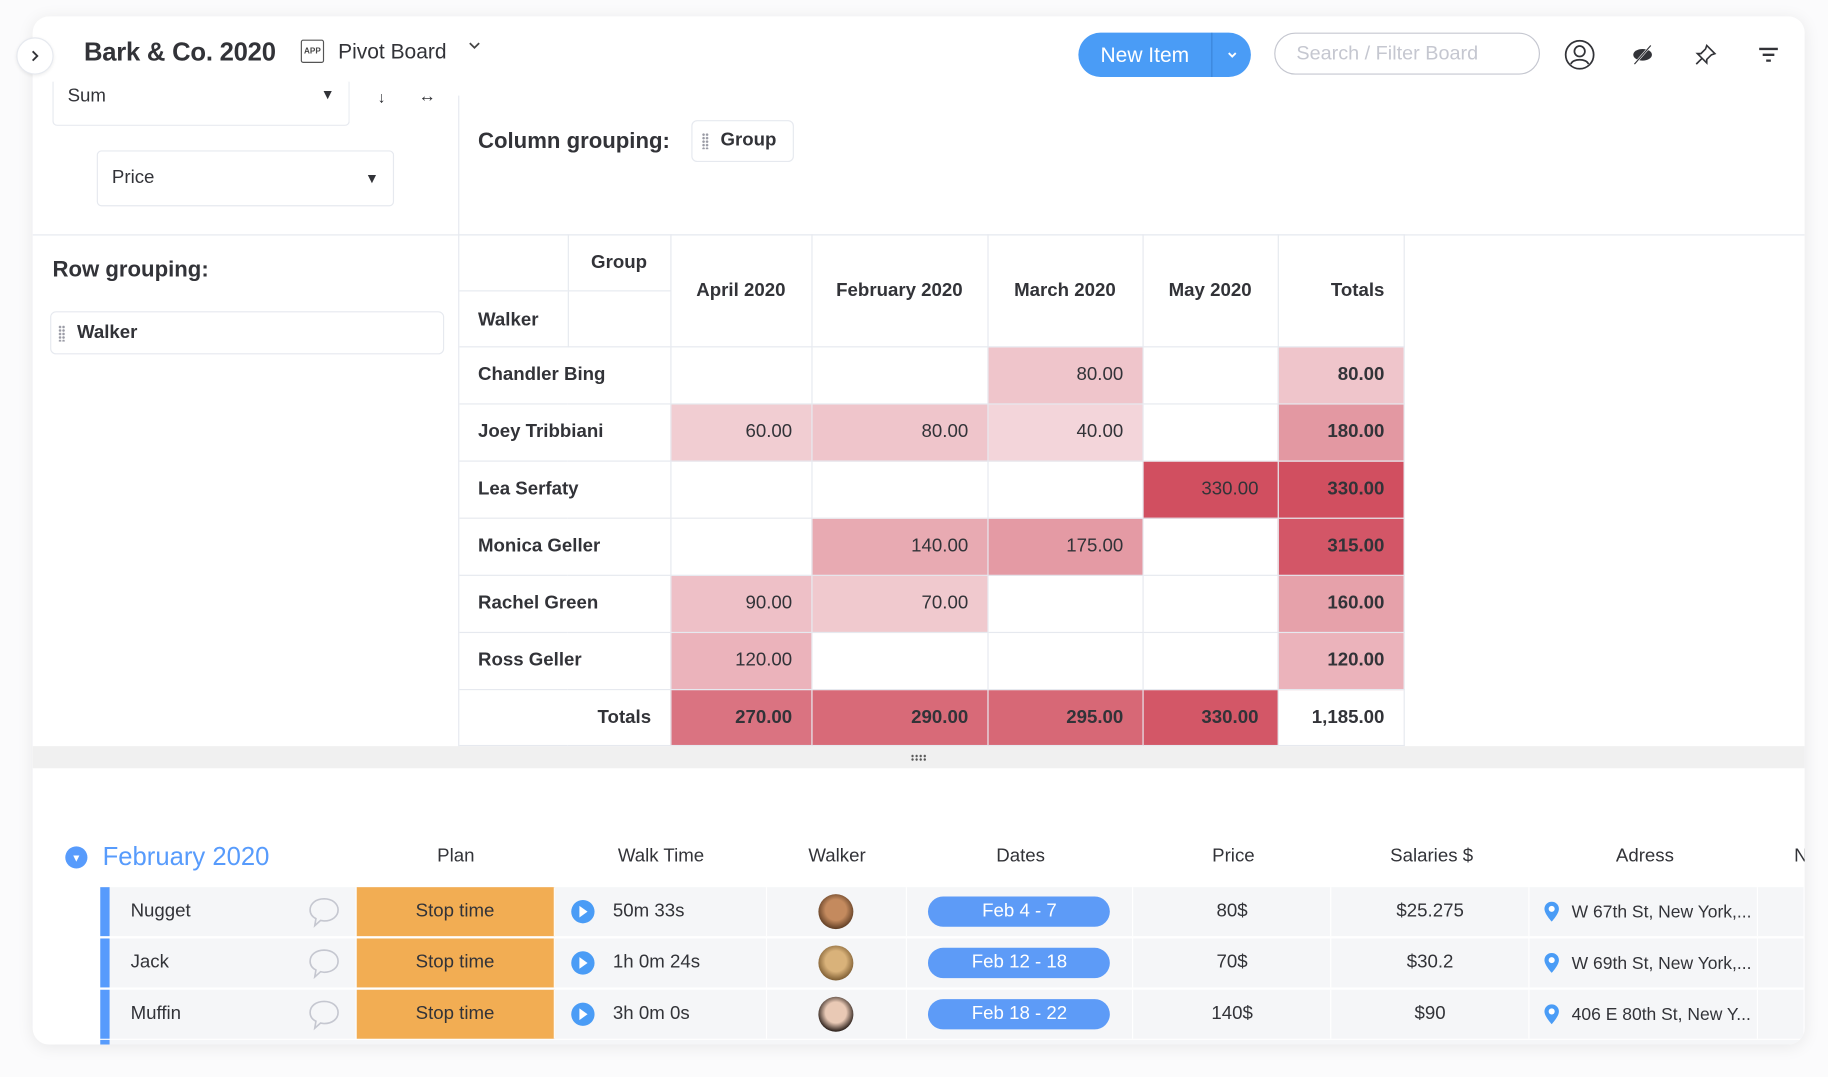 The width and height of the screenshot is (1828, 1077). Describe the element at coordinates (201, 103) in the screenshot. I see `aggregation-select: Sum ▼` at that location.